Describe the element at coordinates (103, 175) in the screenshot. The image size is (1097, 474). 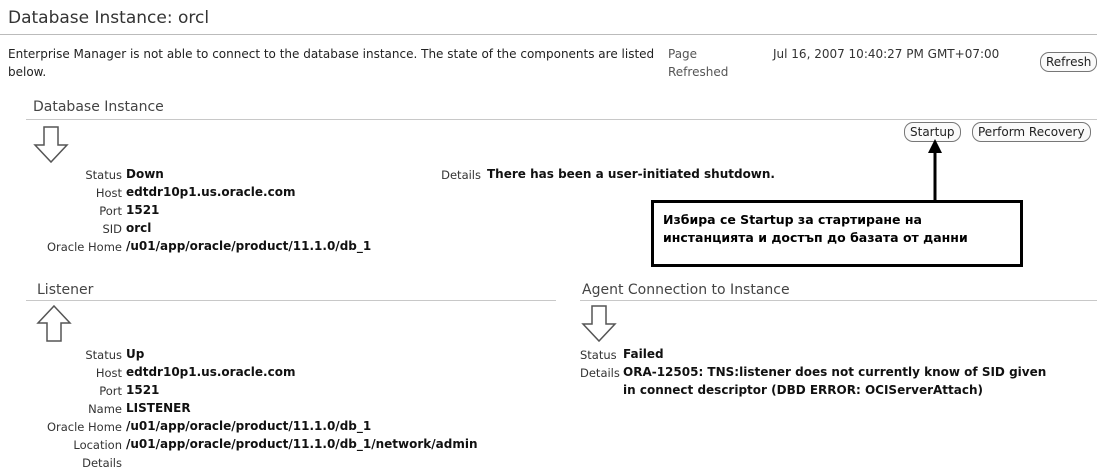
I see `db-status-label: Status` at that location.